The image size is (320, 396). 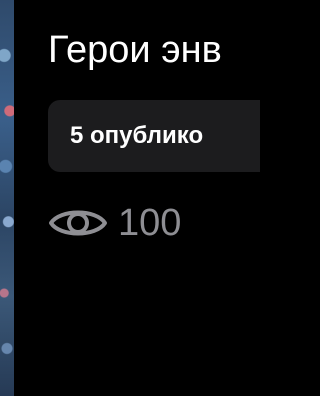 I want to click on published-count-chip: 5 опублико, so click(x=154, y=136).